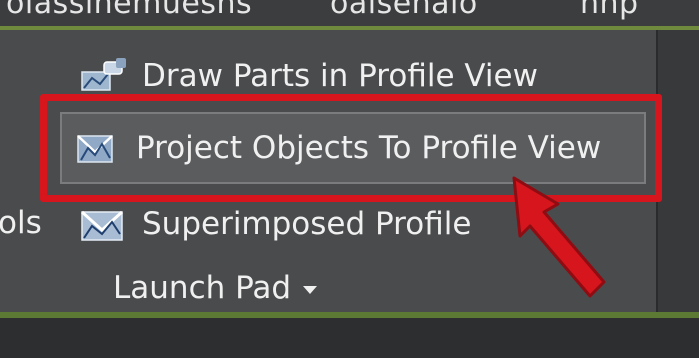 The image size is (699, 358). What do you see at coordinates (678, 171) in the screenshot?
I see `adjacent-panel` at bounding box center [678, 171].